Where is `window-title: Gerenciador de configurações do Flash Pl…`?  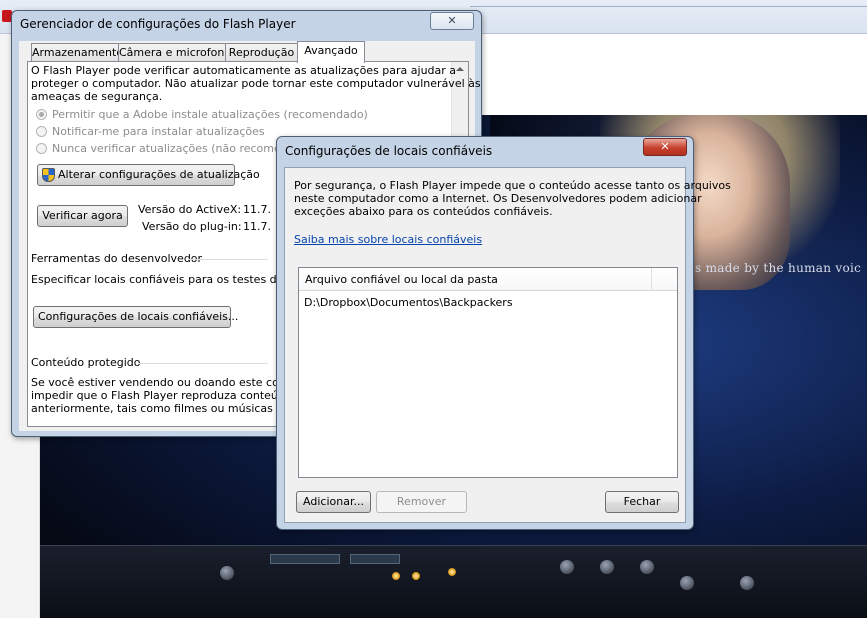
window-title: Gerenciador de configurações do Flash Pl… is located at coordinates (158, 24).